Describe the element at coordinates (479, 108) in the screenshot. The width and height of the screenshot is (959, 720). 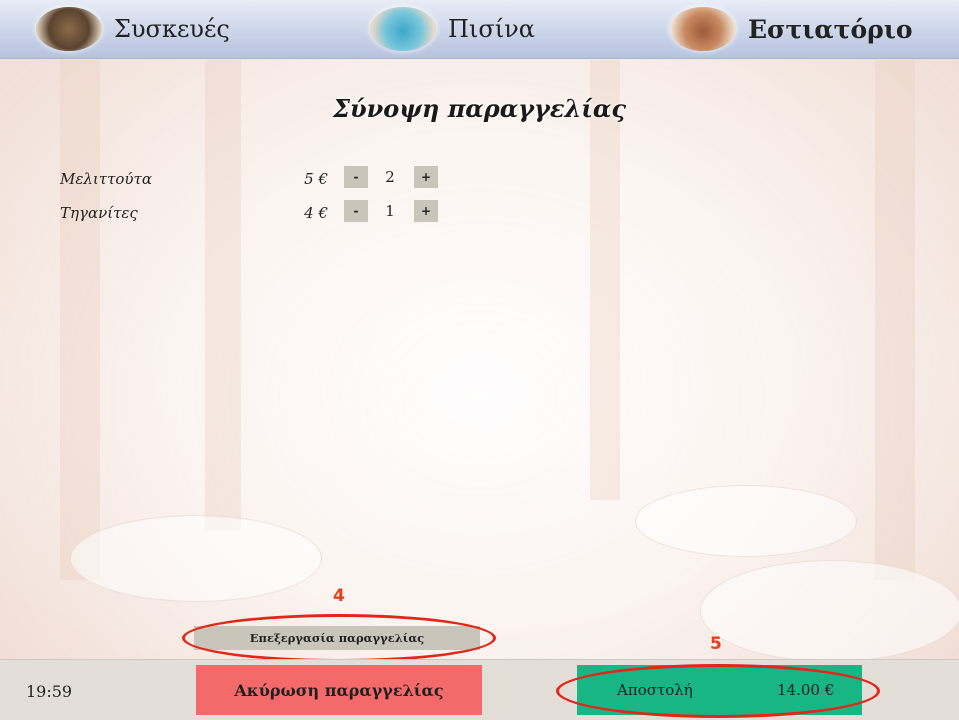
I see `page-title: Σύνοψη παραγγελίας` at that location.